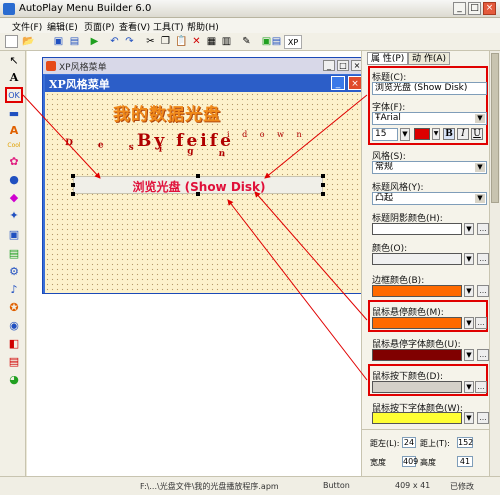 Image resolution: width=500 pixels, height=495 pixels. Describe the element at coordinates (316, 136) in the screenshot. I see `arrow-caption` at that location.